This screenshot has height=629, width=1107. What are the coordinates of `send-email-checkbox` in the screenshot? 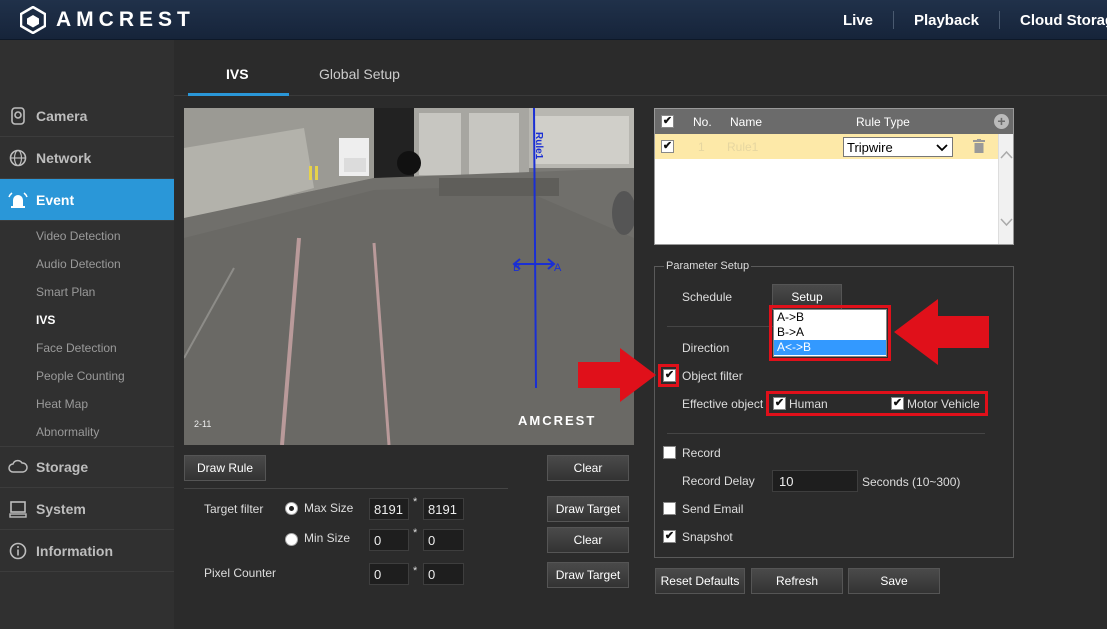 It's located at (669, 508).